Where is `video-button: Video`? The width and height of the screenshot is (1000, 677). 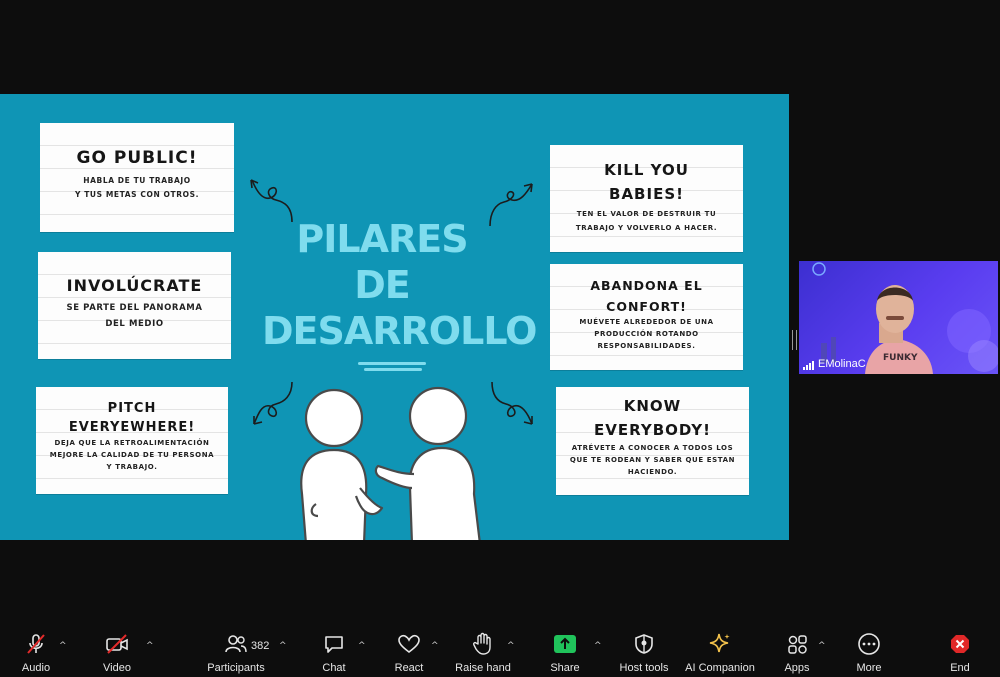
video-button: Video is located at coordinates (117, 653).